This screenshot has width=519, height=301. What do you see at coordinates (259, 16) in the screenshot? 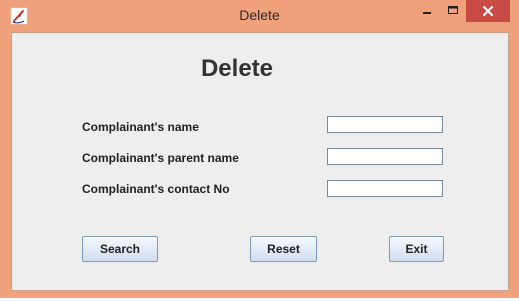
I see `title-bar: Delete` at bounding box center [259, 16].